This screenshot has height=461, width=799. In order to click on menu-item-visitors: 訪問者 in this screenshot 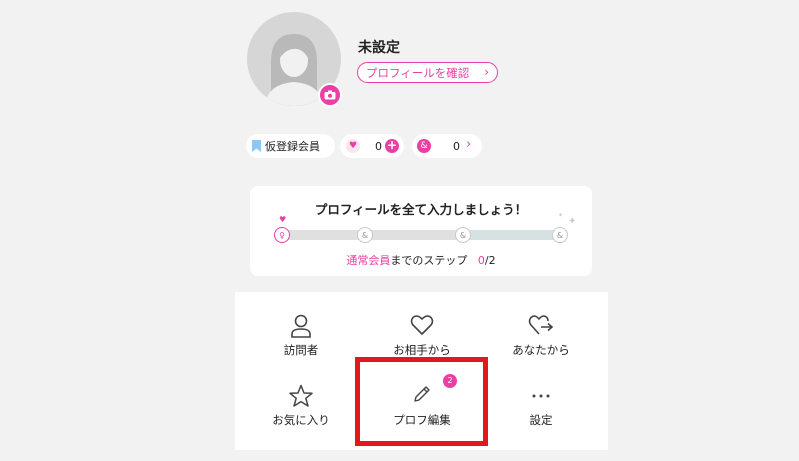, I will do `click(301, 327)`.